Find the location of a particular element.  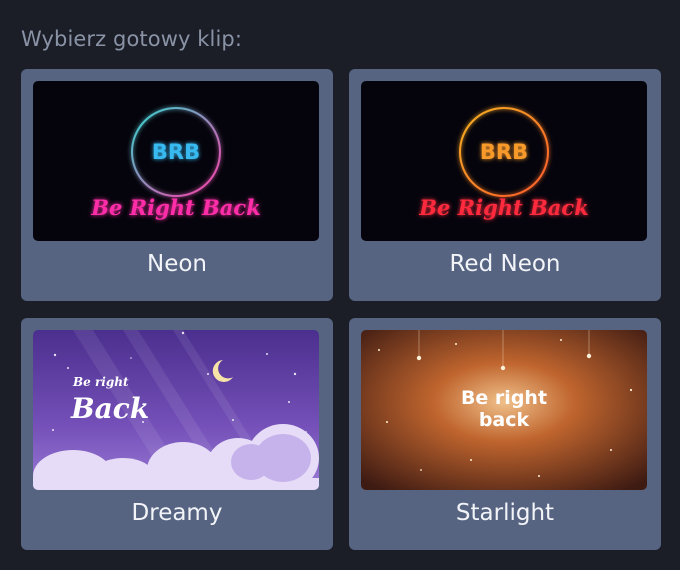

red-neon-badge-text: BRB is located at coordinates (504, 152).